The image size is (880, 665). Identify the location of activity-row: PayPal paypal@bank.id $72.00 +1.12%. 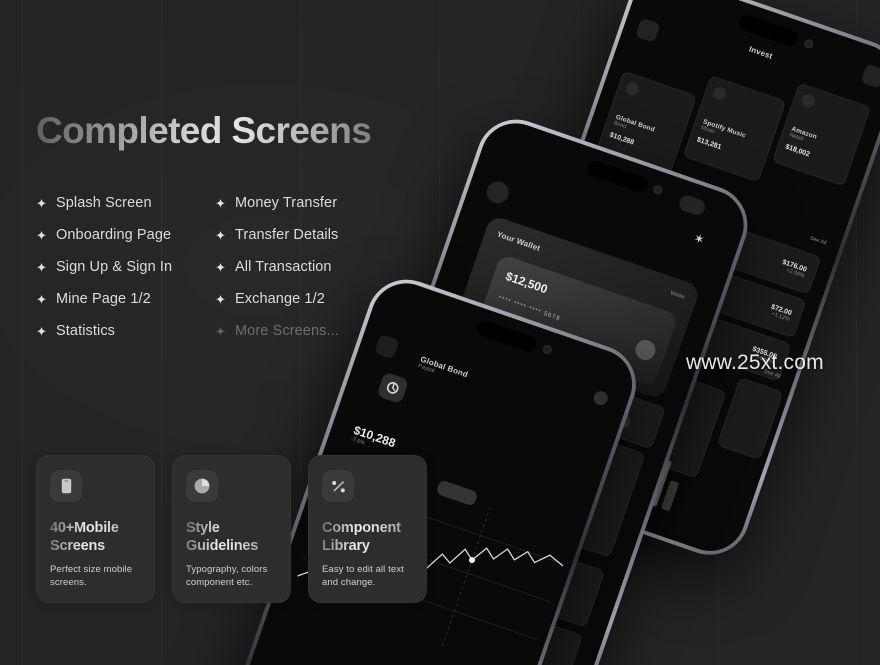
(683, 279).